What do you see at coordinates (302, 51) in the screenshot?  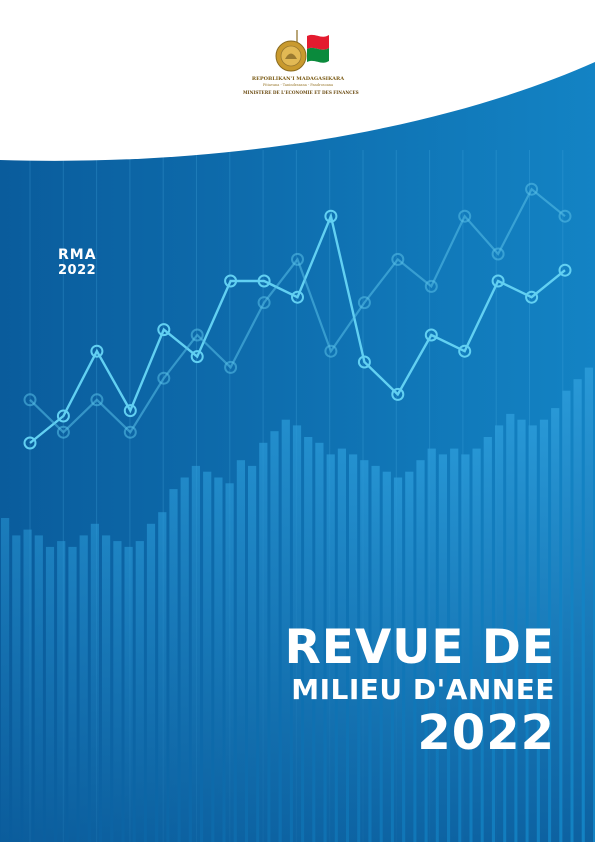 I see `madagascar-emblem-icon` at bounding box center [302, 51].